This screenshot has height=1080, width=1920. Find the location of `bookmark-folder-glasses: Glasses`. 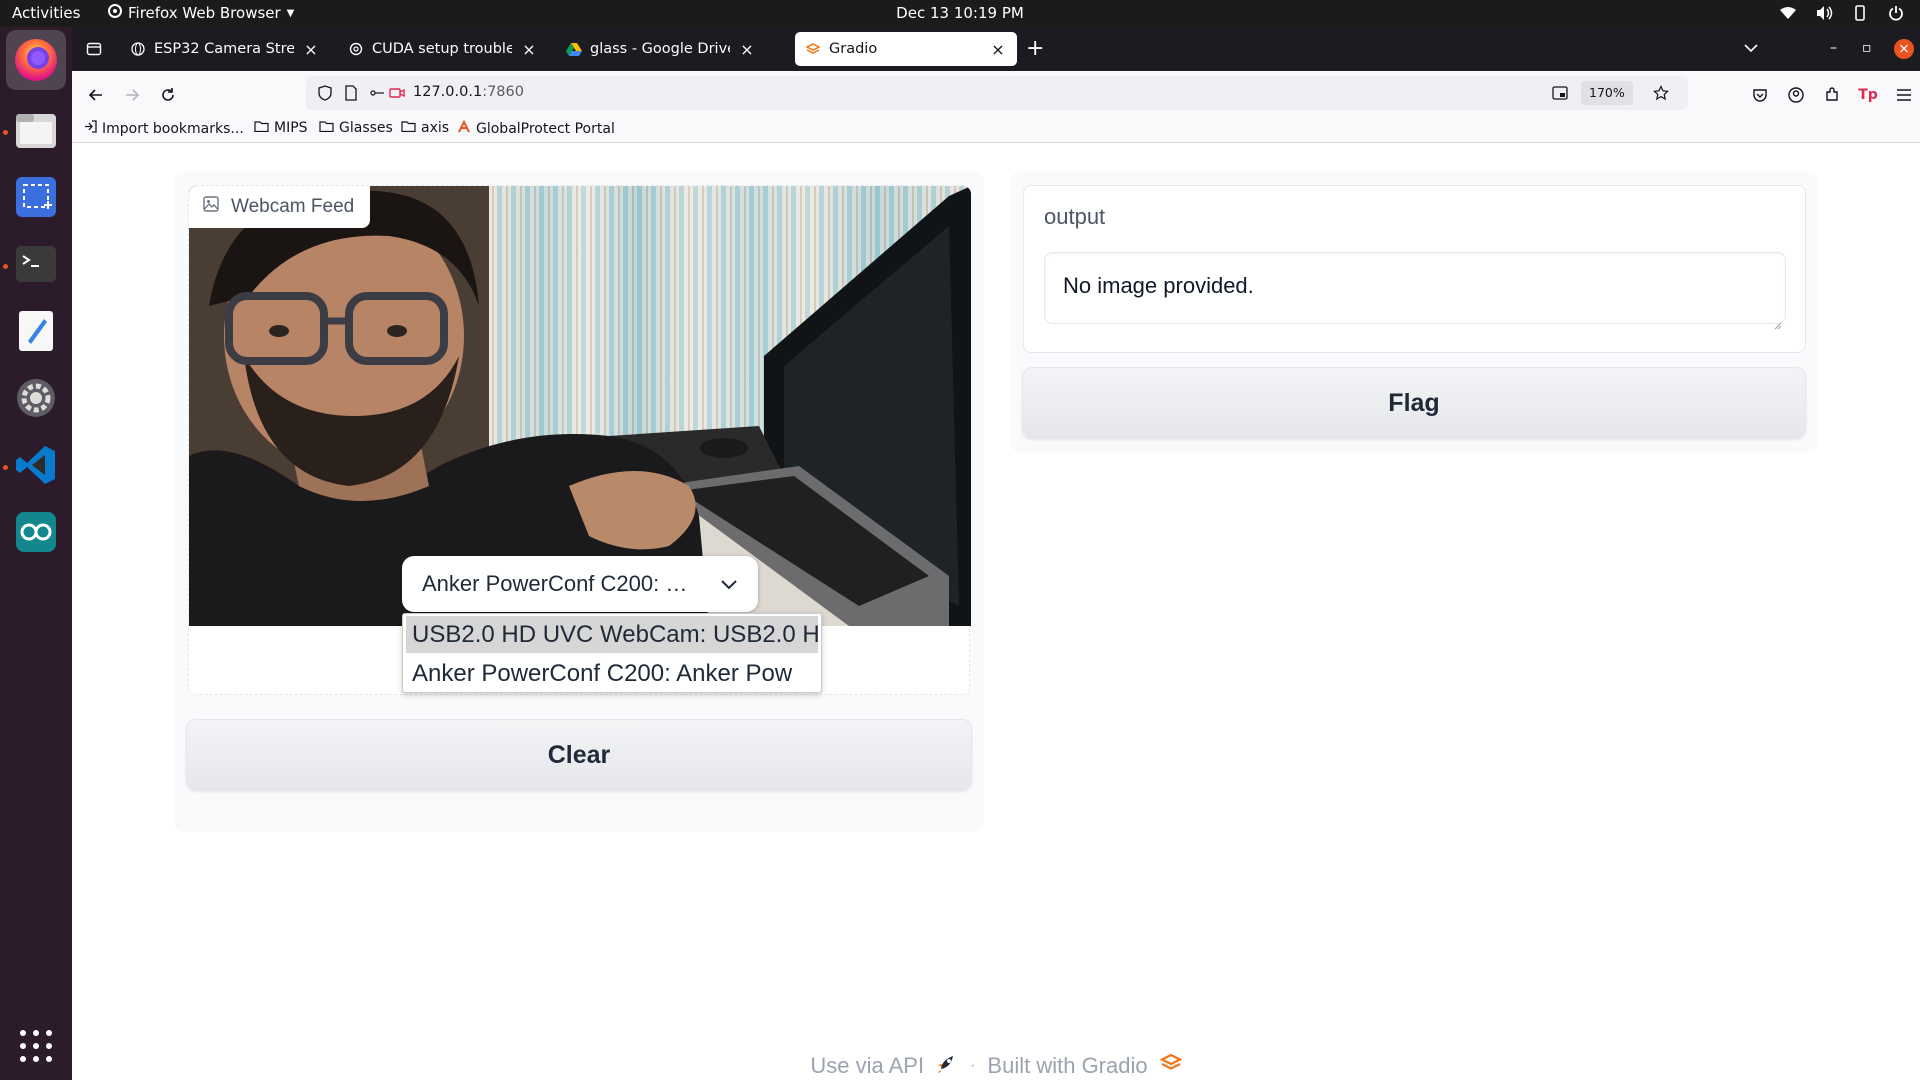

bookmark-folder-glasses: Glasses is located at coordinates (356, 128).